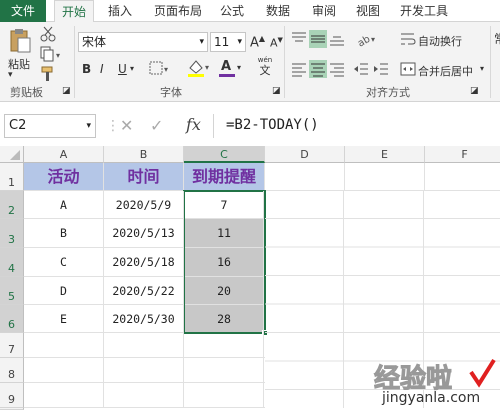 The width and height of the screenshot is (500, 417). I want to click on row-header-8: 8, so click(12, 370).